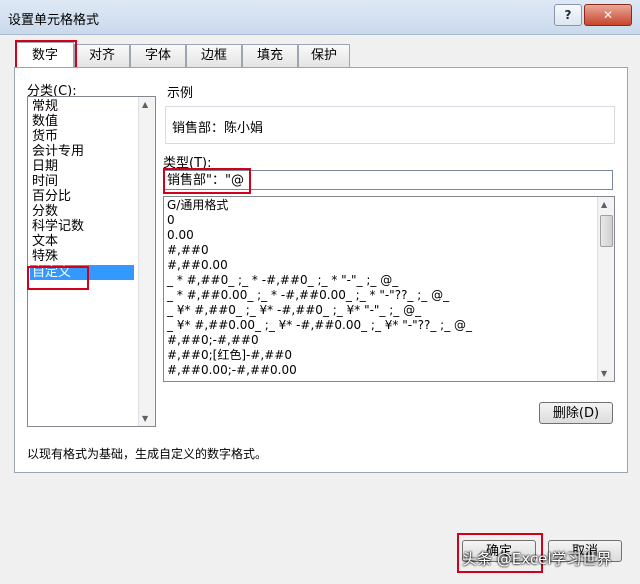 Image resolution: width=640 pixels, height=584 pixels. I want to click on format-item: _ * #,##0_ ;_ * -#,##0_ ;_ * "-"_ ;_ @_, so click(282, 280).